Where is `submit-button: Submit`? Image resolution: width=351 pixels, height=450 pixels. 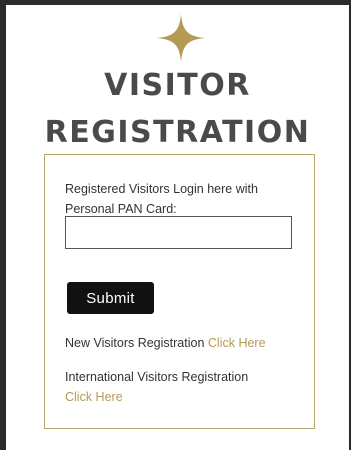
submit-button: Submit is located at coordinates (110, 298).